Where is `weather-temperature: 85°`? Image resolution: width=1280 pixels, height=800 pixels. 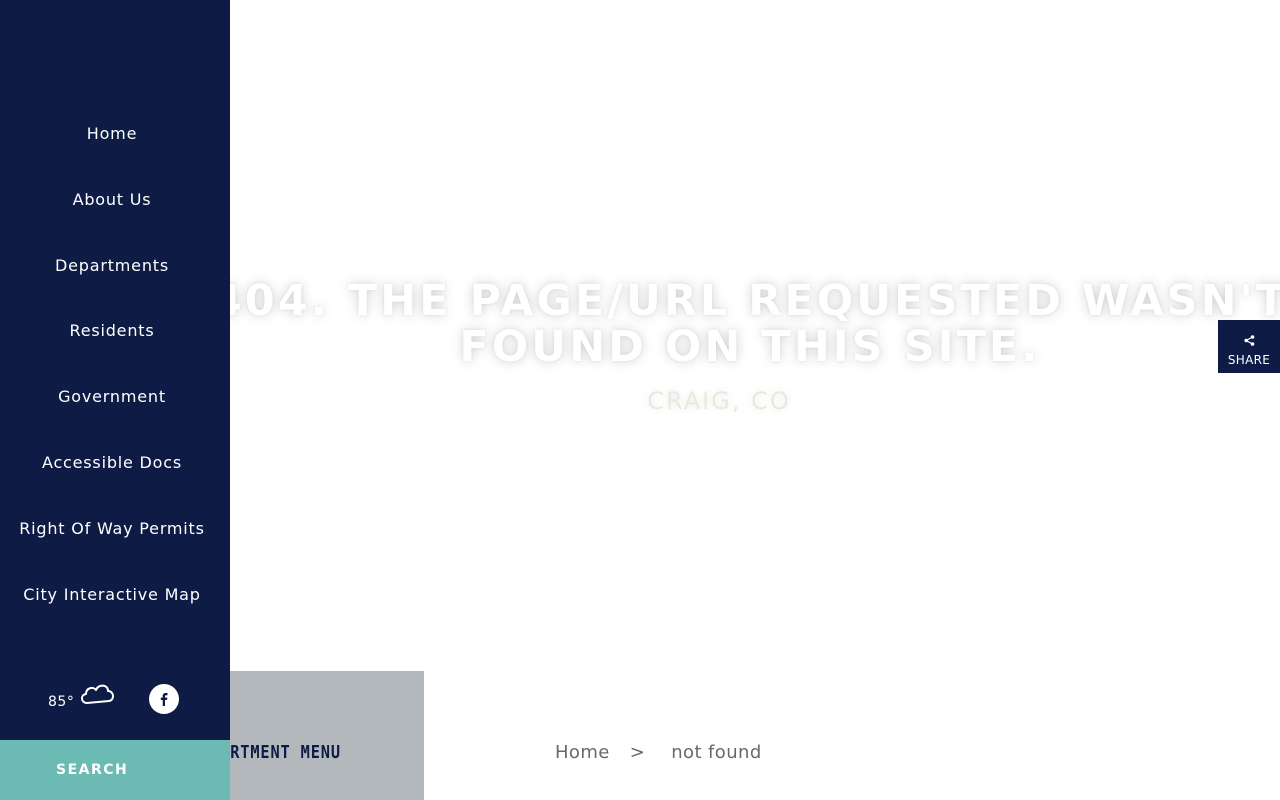 weather-temperature: 85° is located at coordinates (61, 702).